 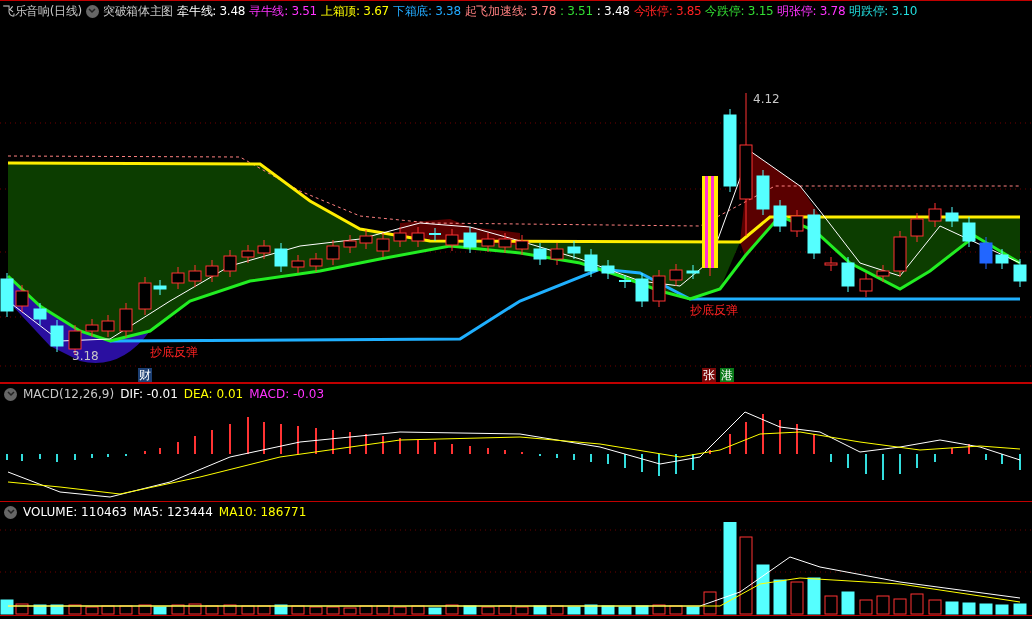 What do you see at coordinates (576, 11) in the screenshot?
I see `indicator-value: : 3.51` at bounding box center [576, 11].